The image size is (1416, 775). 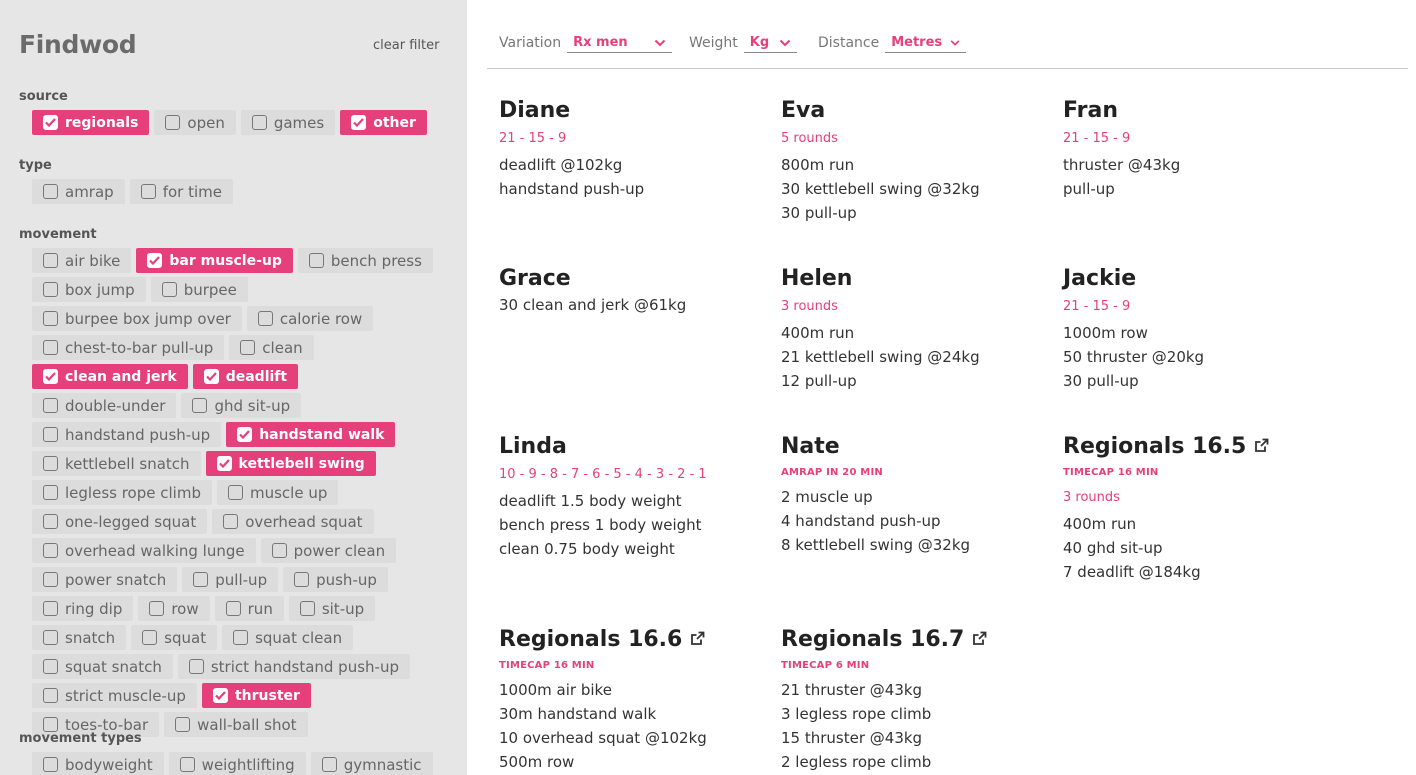 I want to click on movement-line: bench press 1 body weight, so click(x=600, y=525).